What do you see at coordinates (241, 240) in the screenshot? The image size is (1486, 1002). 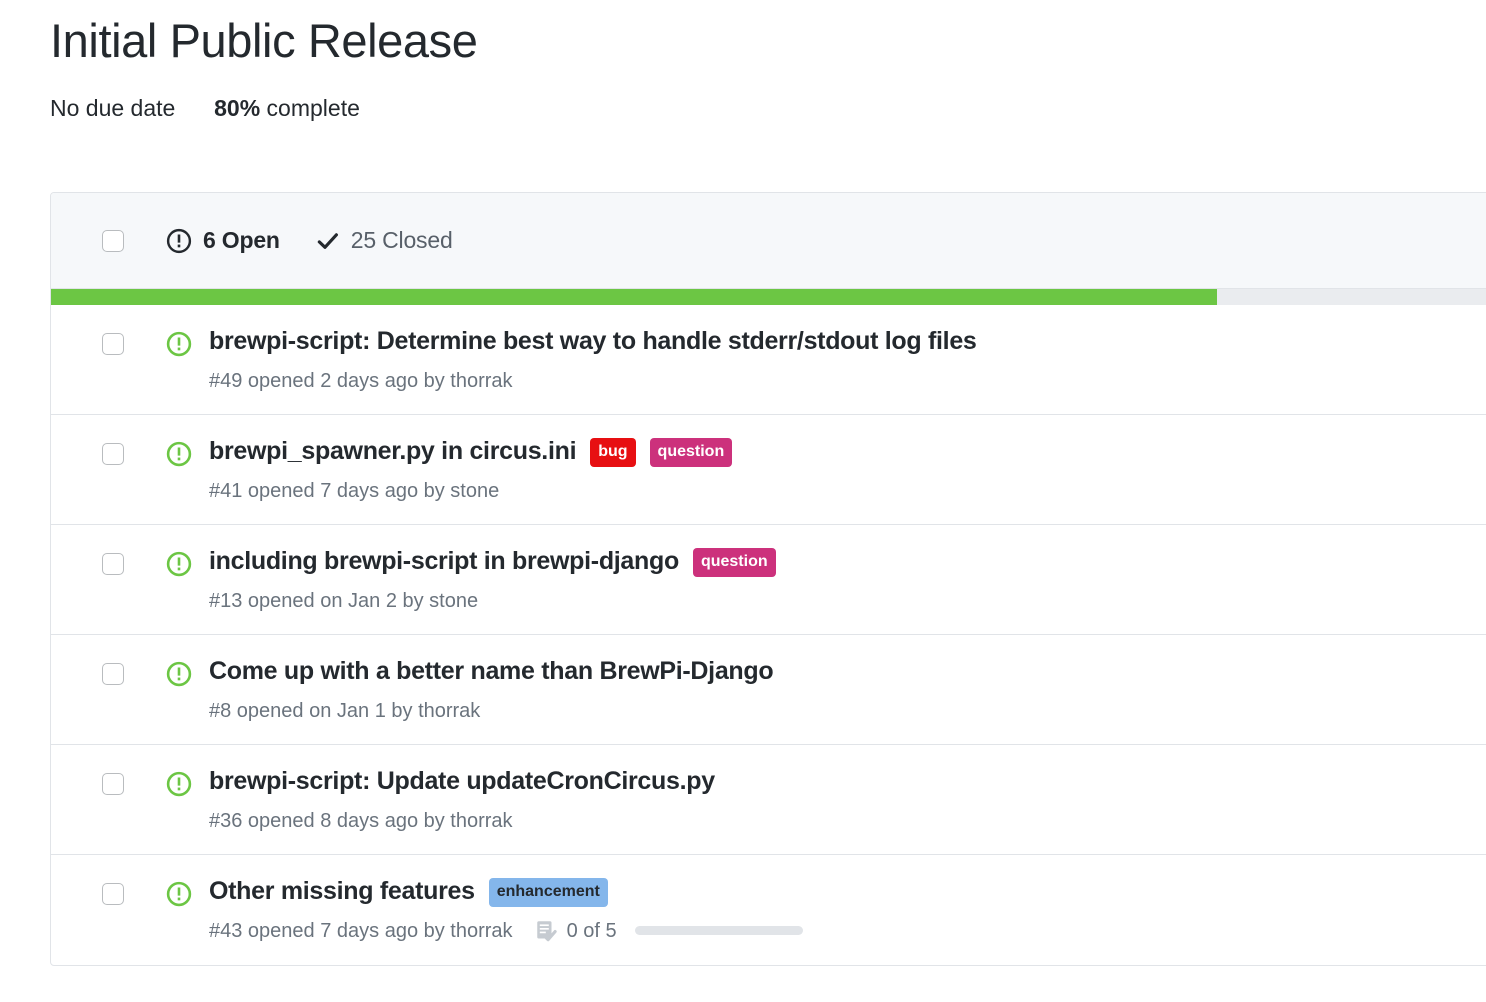 I see `open-count-label: 6 Open` at bounding box center [241, 240].